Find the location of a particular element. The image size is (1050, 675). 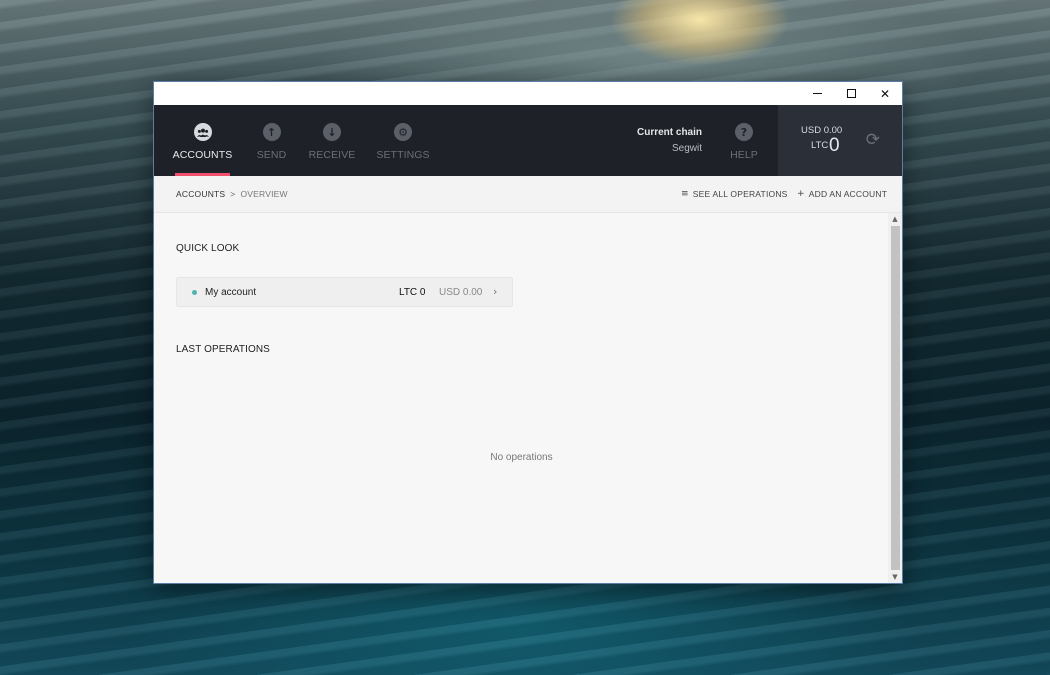

gear-icon: ⚙ is located at coordinates (403, 132).